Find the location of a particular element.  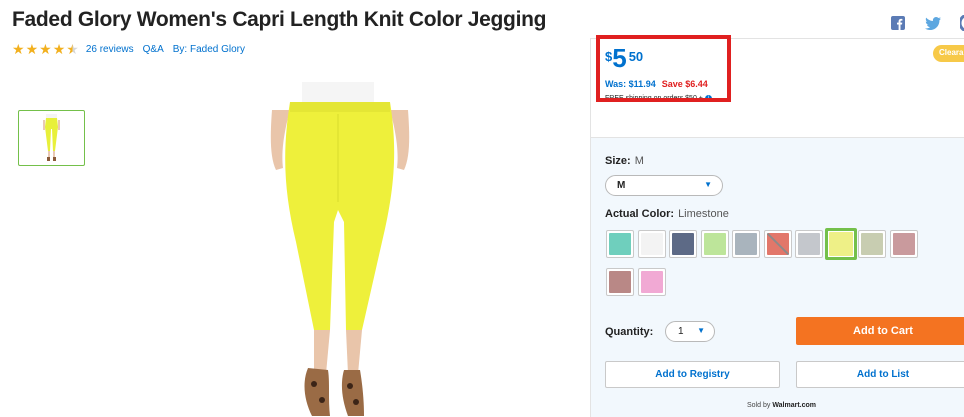

thumbnail-image is located at coordinates (51, 137).